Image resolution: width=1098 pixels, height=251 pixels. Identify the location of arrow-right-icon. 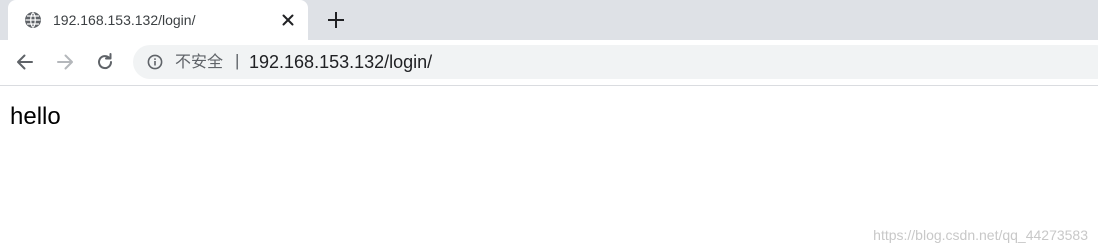
(65, 62).